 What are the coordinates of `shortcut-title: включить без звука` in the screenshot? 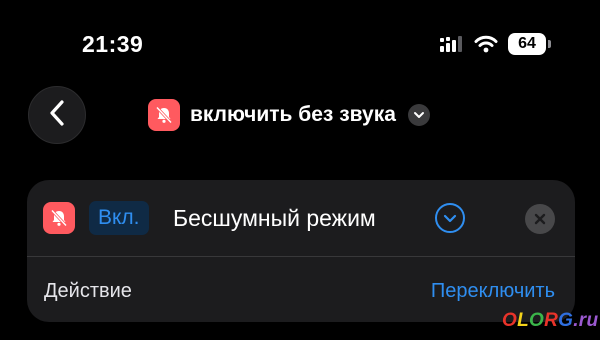 It's located at (289, 115).